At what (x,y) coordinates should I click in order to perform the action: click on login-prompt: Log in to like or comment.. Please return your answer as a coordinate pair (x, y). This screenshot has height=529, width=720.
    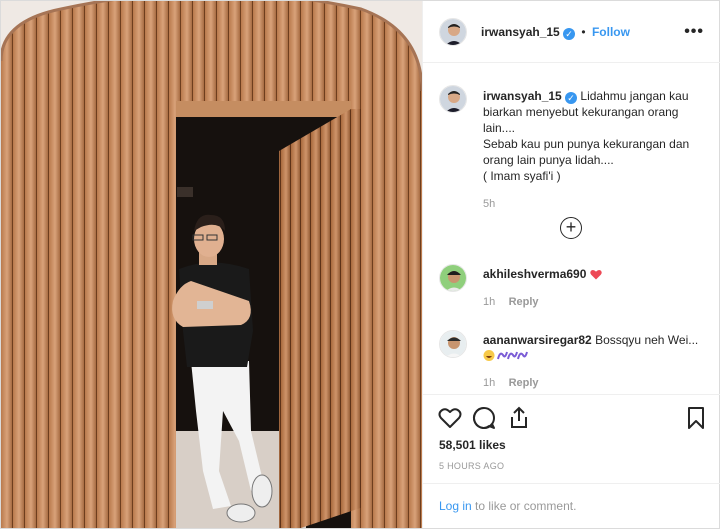
    Looking at the image, I should click on (571, 506).